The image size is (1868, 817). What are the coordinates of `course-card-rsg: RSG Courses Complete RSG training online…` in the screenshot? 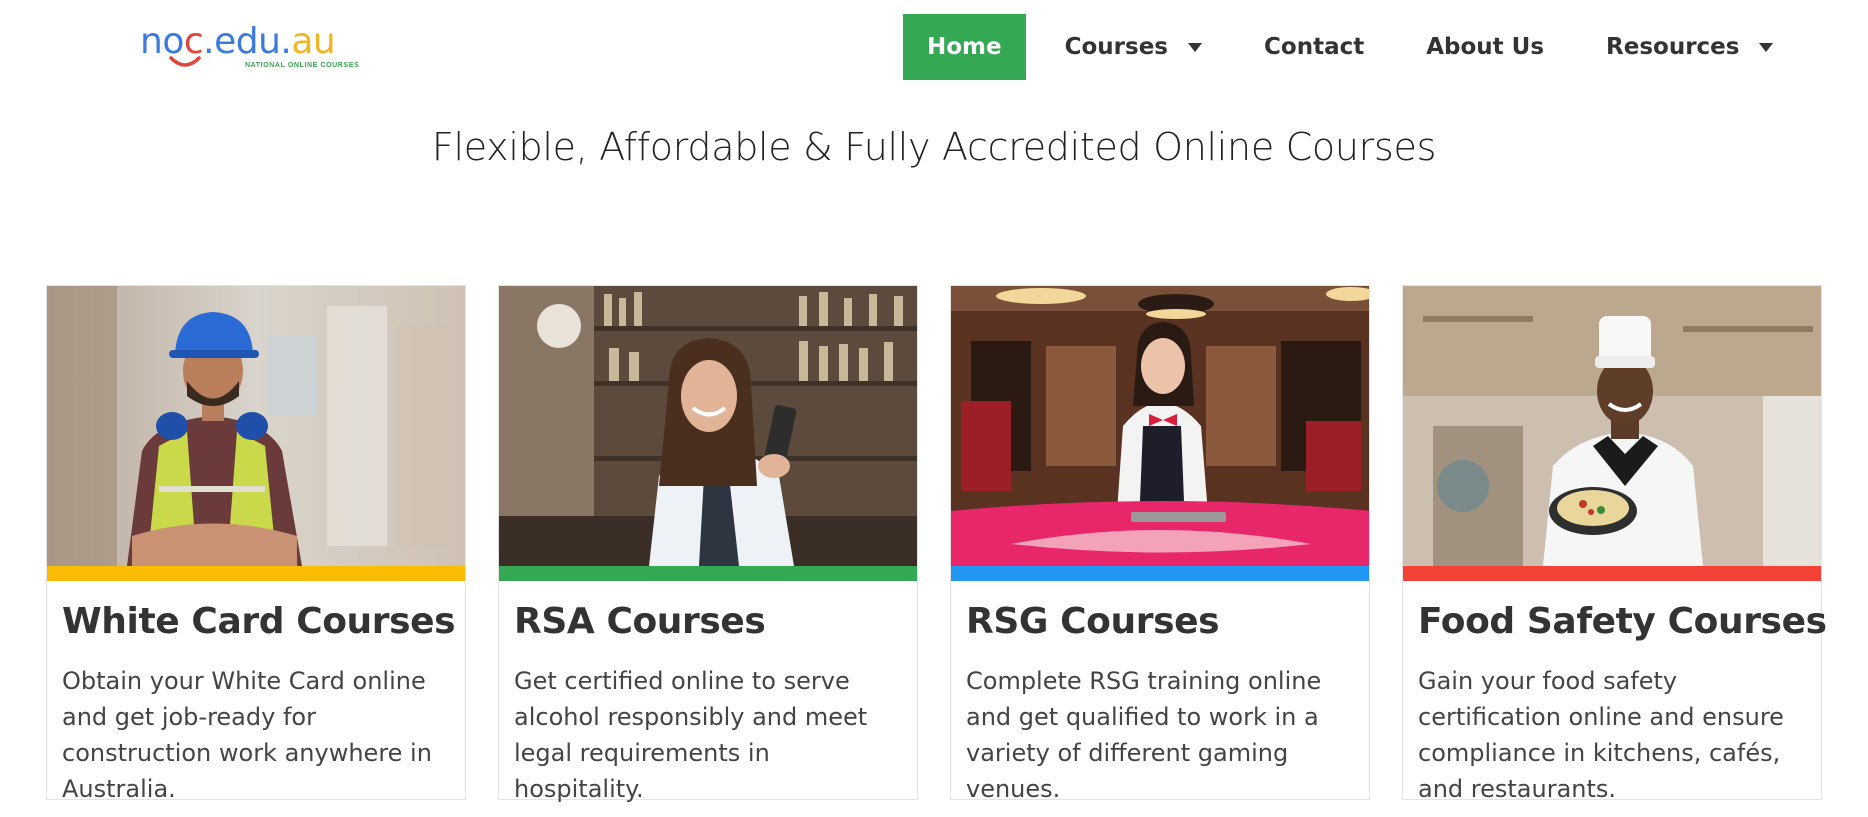 It's located at (1160, 544).